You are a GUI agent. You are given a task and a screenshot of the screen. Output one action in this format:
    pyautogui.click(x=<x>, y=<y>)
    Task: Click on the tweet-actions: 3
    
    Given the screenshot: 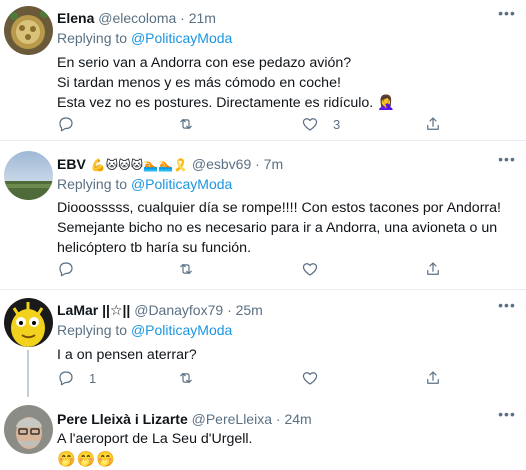 What is the action you would take?
    pyautogui.click(x=252, y=124)
    